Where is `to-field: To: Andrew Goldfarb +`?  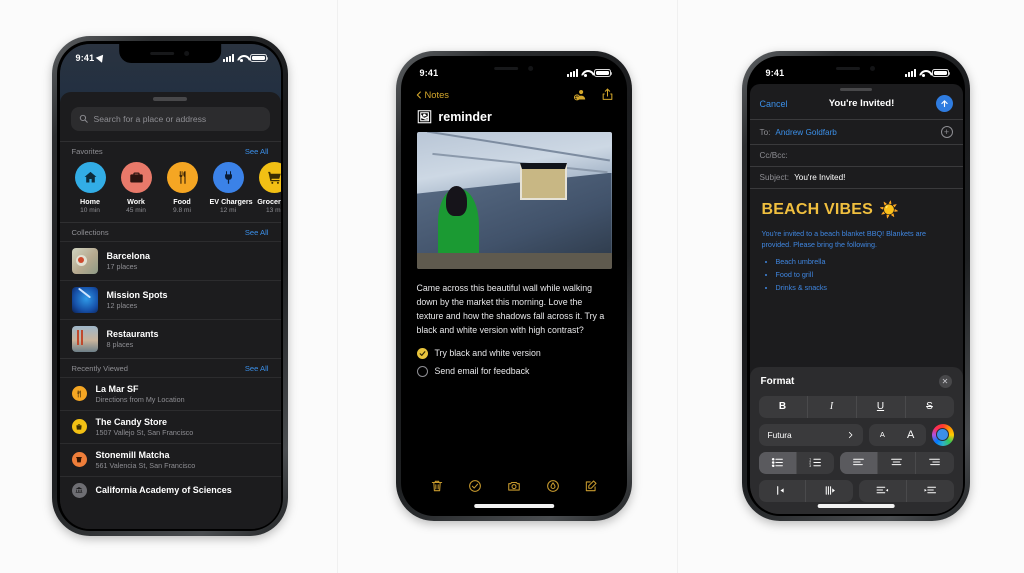
to-field: To: Andrew Goldfarb + is located at coordinates (856, 131).